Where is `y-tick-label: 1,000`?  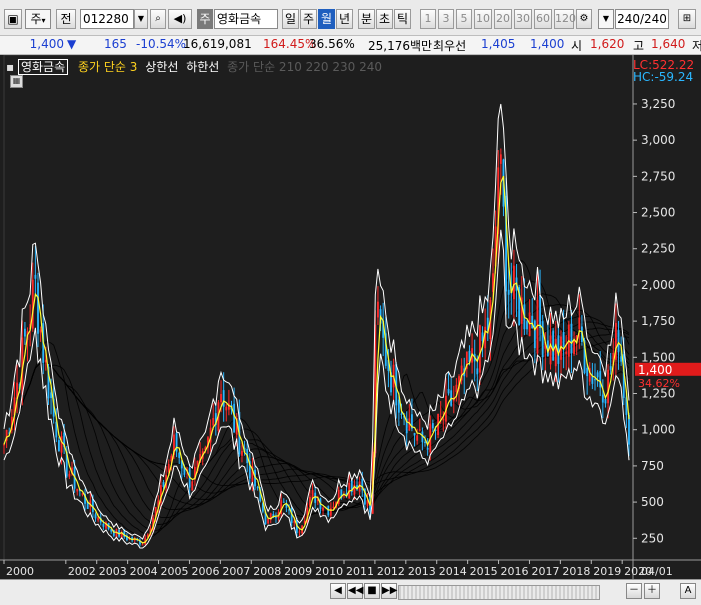
y-tick-label: 1,000 is located at coordinates (658, 430).